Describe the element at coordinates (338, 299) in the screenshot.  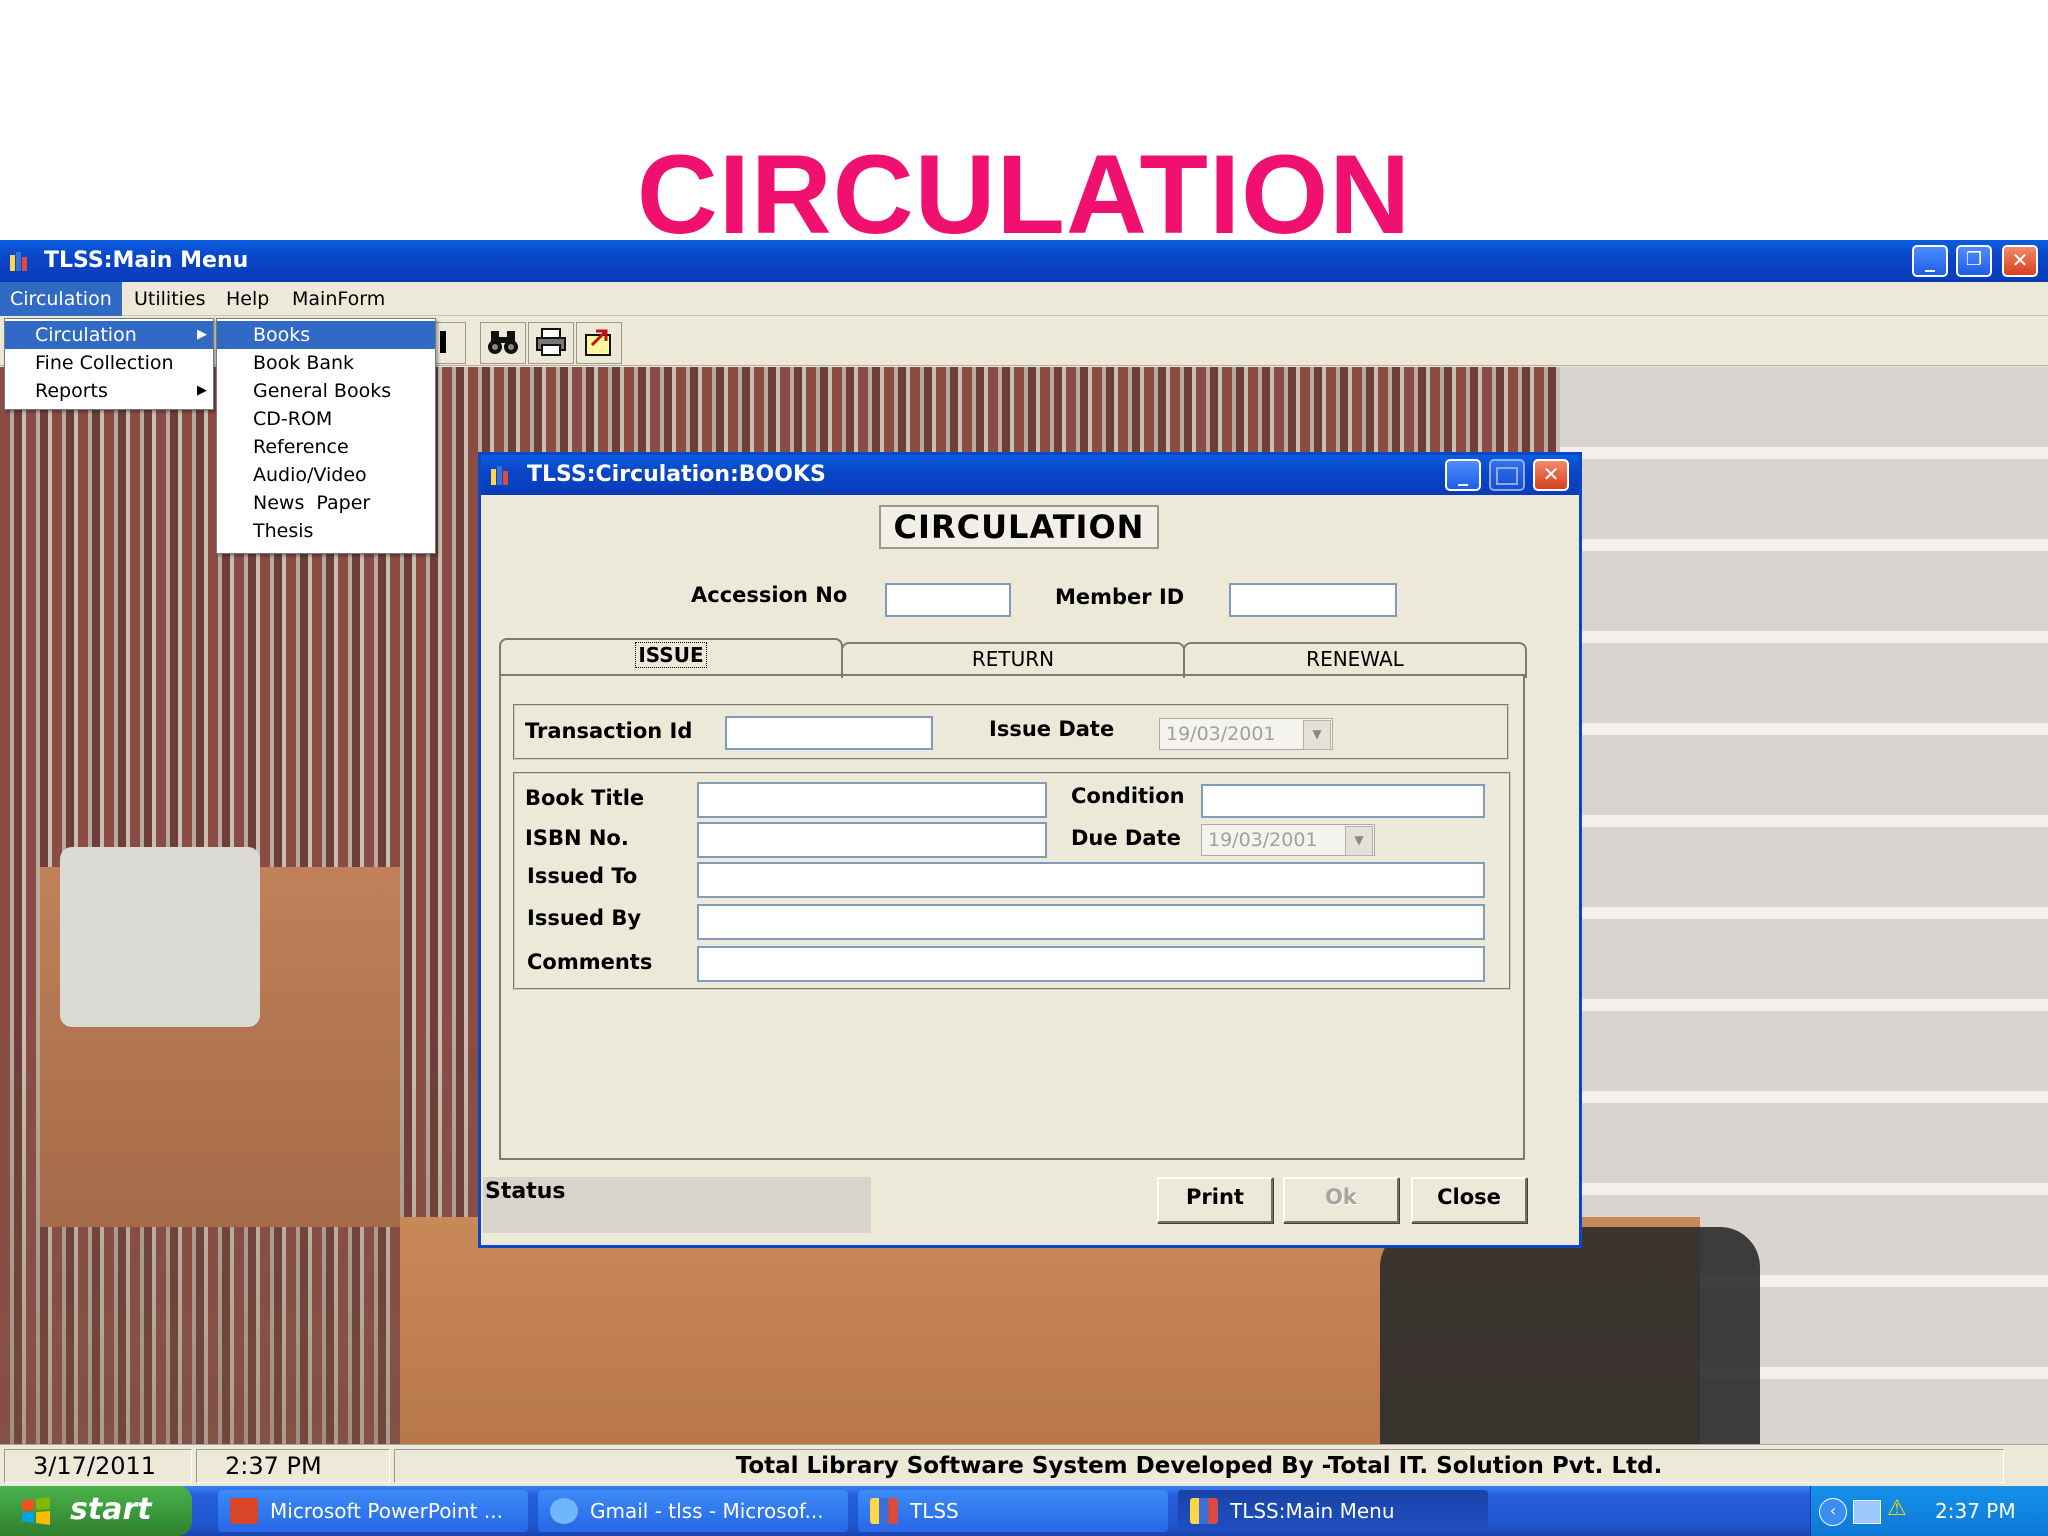
I see `menu-mainform: MainForm` at that location.